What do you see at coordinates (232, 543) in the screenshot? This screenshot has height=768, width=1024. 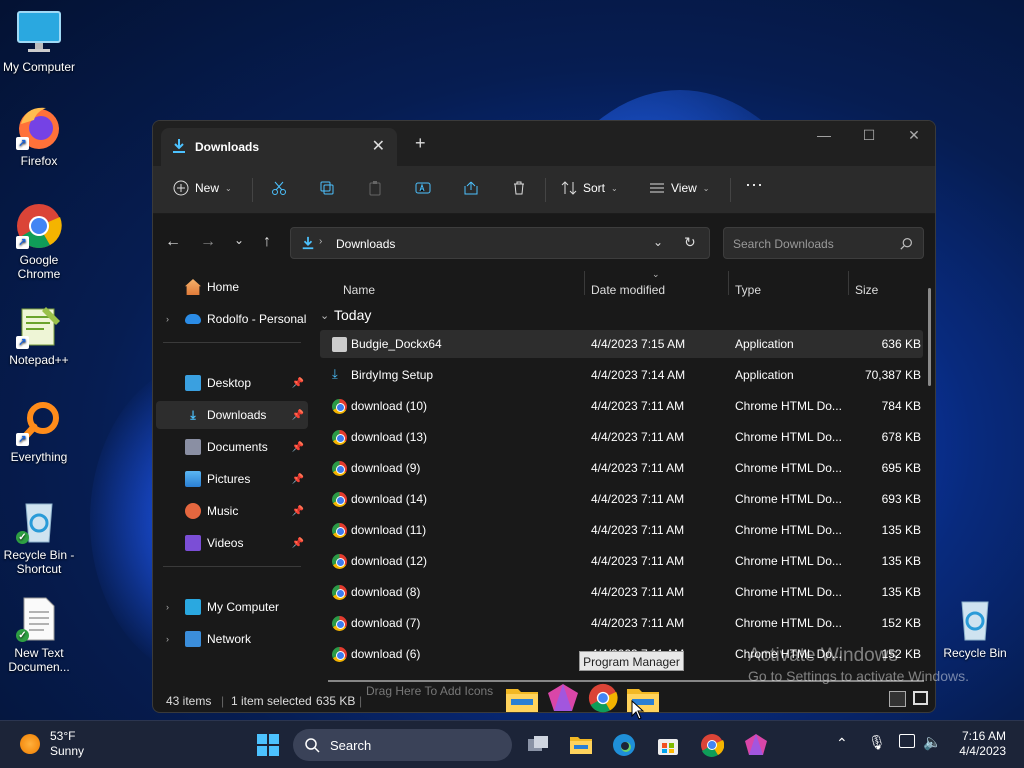 I see `sidebar-item-videos: Videos 📌` at bounding box center [232, 543].